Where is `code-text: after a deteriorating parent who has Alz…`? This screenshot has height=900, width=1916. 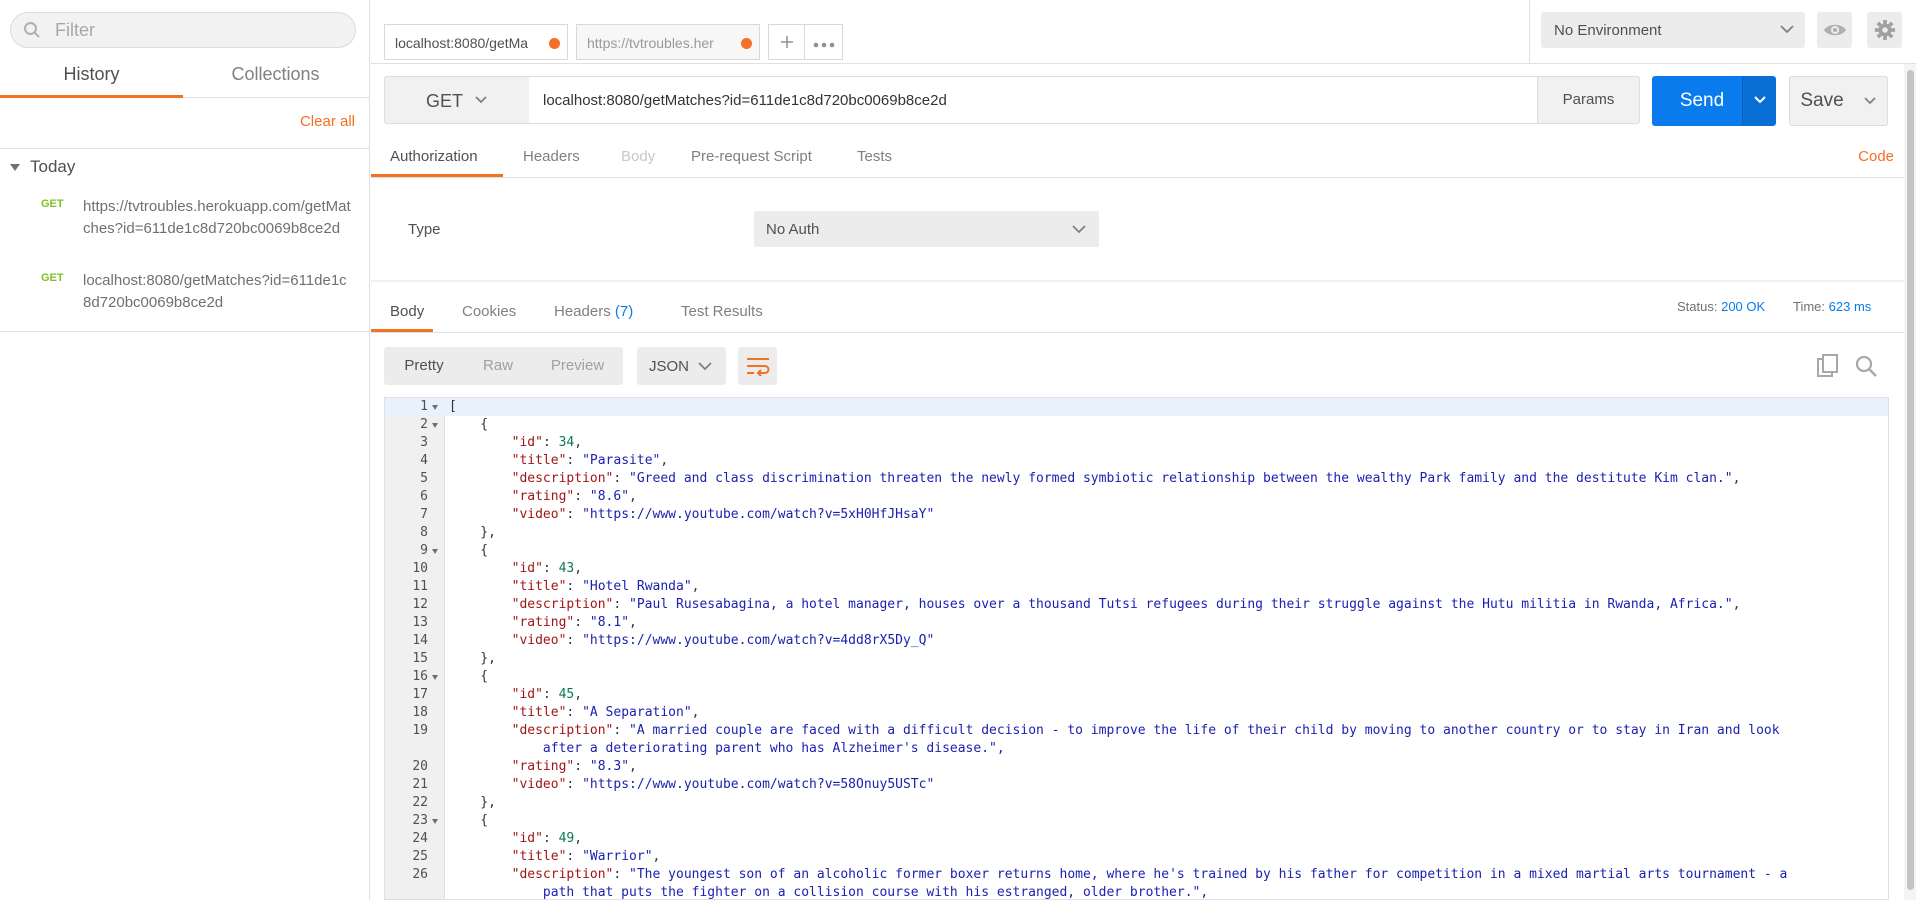 code-text: after a deteriorating parent who has Alz… is located at coordinates (727, 748).